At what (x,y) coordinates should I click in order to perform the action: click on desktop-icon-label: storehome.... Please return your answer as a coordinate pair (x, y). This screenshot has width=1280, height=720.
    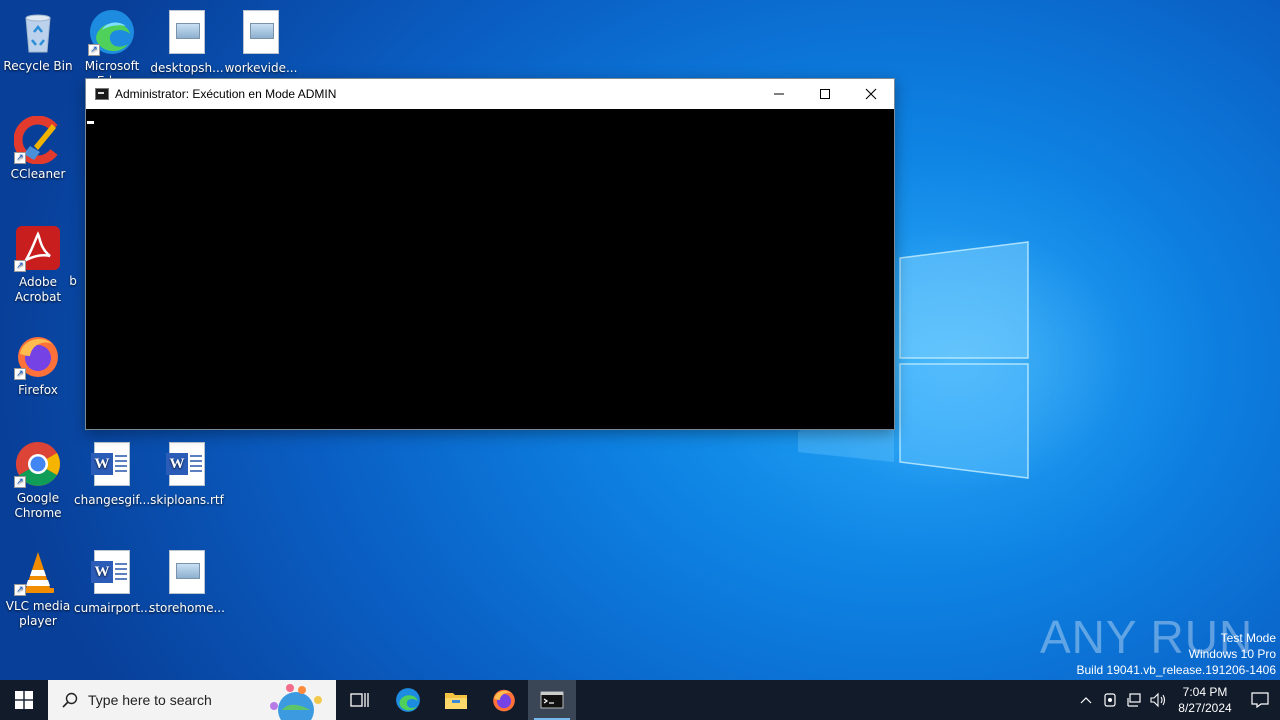
    Looking at the image, I should click on (187, 608).